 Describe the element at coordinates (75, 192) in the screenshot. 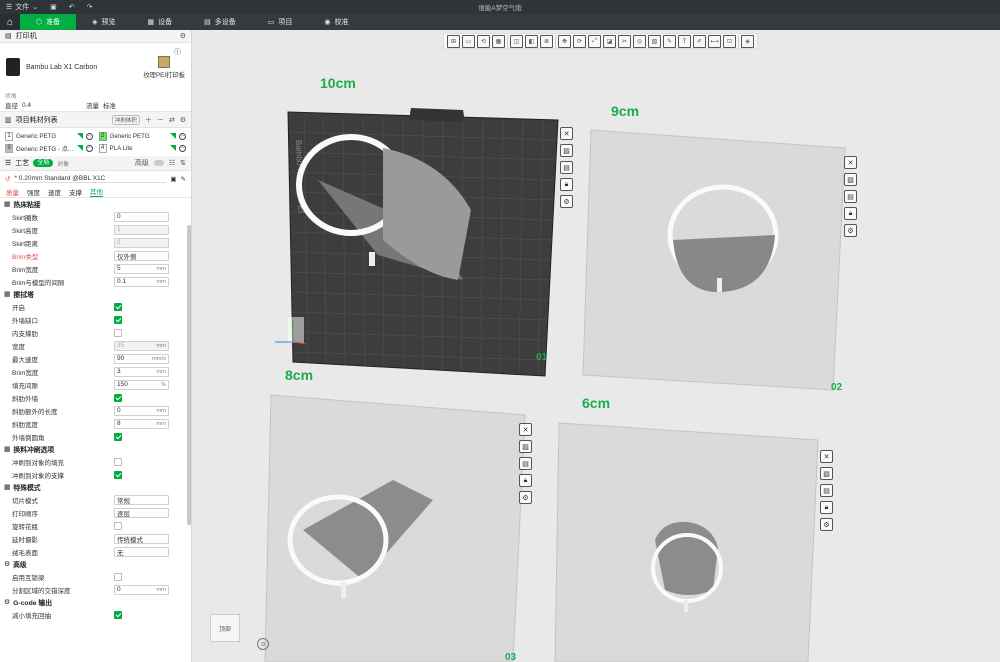

I see `subtab-support: 支撑` at that location.